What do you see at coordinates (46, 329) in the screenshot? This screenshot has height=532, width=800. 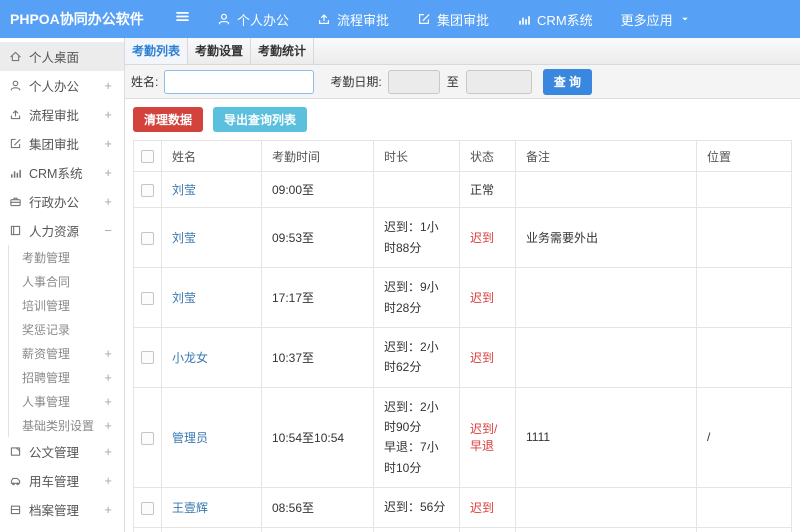 I see `sidebar-subitem-label: 奖惩记录` at bounding box center [46, 329].